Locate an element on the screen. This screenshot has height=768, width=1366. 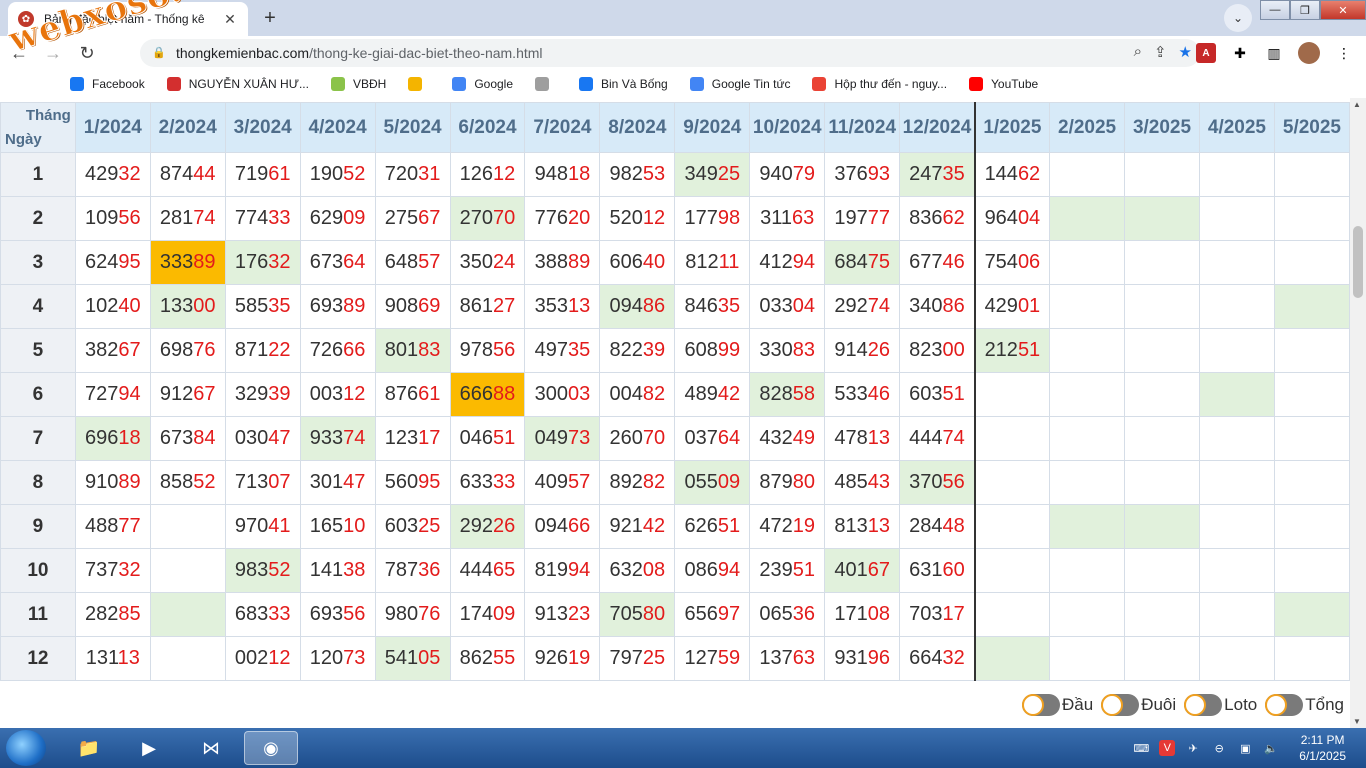
prize-cell: 10956 is located at coordinates (112, 218).